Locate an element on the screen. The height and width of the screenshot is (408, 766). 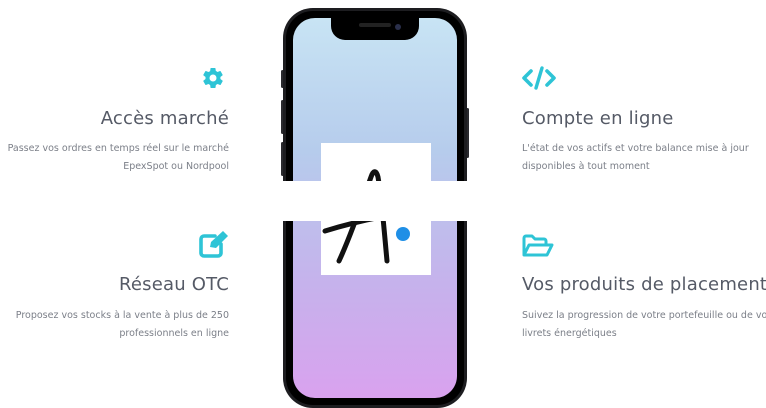
feature-title: Réseau OTC is located at coordinates (173, 284).